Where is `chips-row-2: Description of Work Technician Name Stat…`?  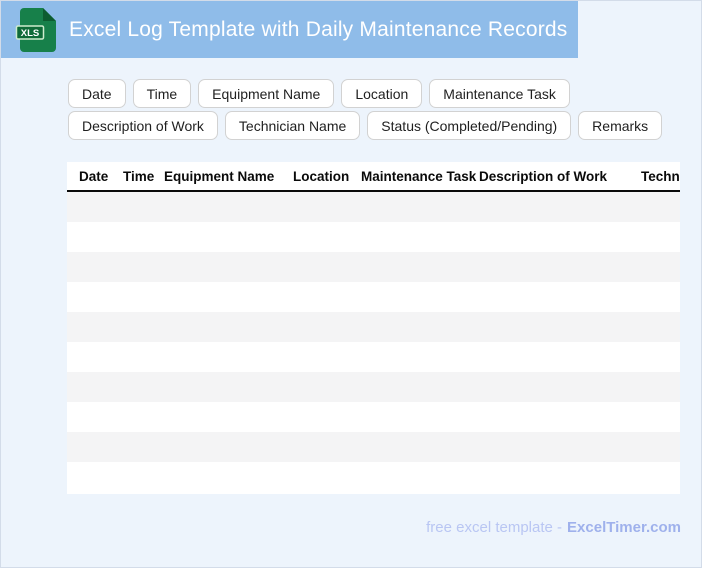
chips-row-2: Description of Work Technician Name Stat… is located at coordinates (365, 125).